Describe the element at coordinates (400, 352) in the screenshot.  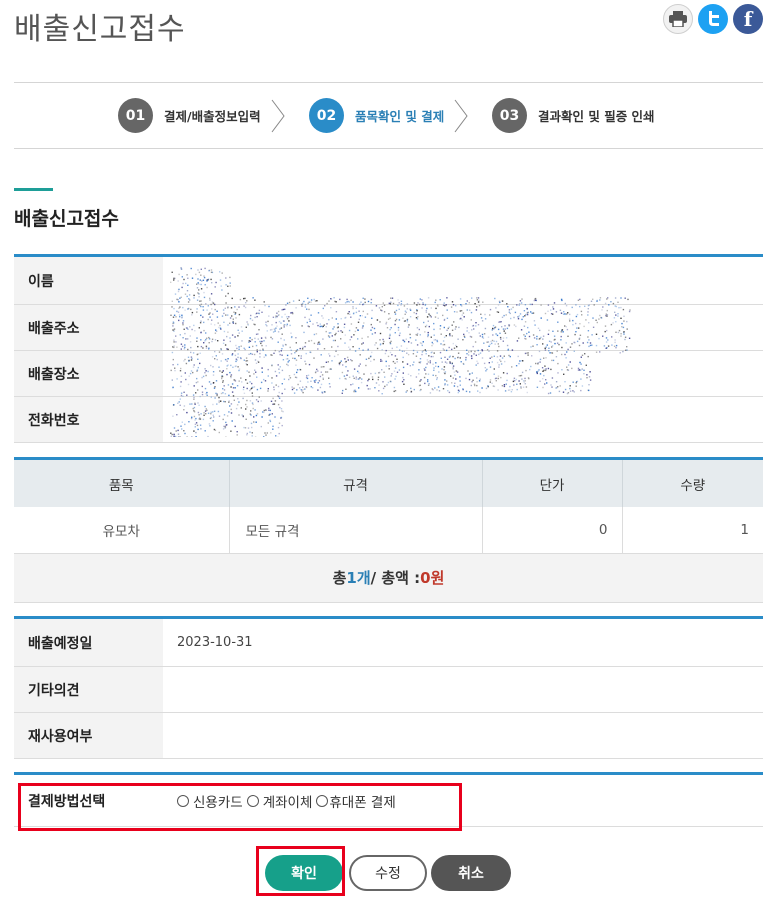
I see `redacted-personal-info` at that location.